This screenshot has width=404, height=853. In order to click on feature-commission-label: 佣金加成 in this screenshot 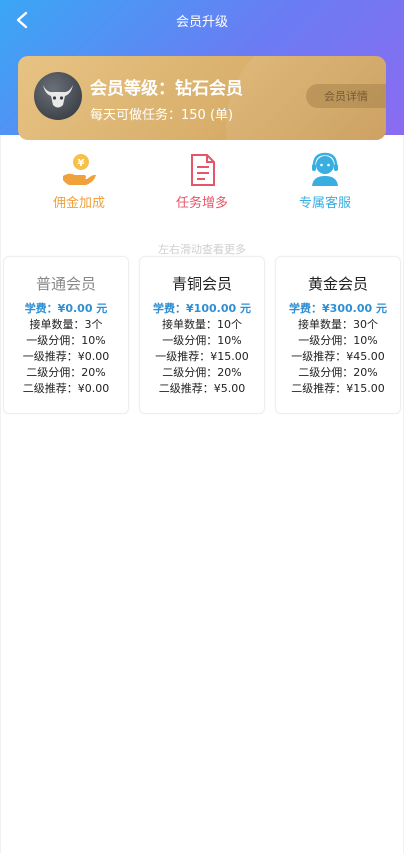, I will do `click(78, 203)`.